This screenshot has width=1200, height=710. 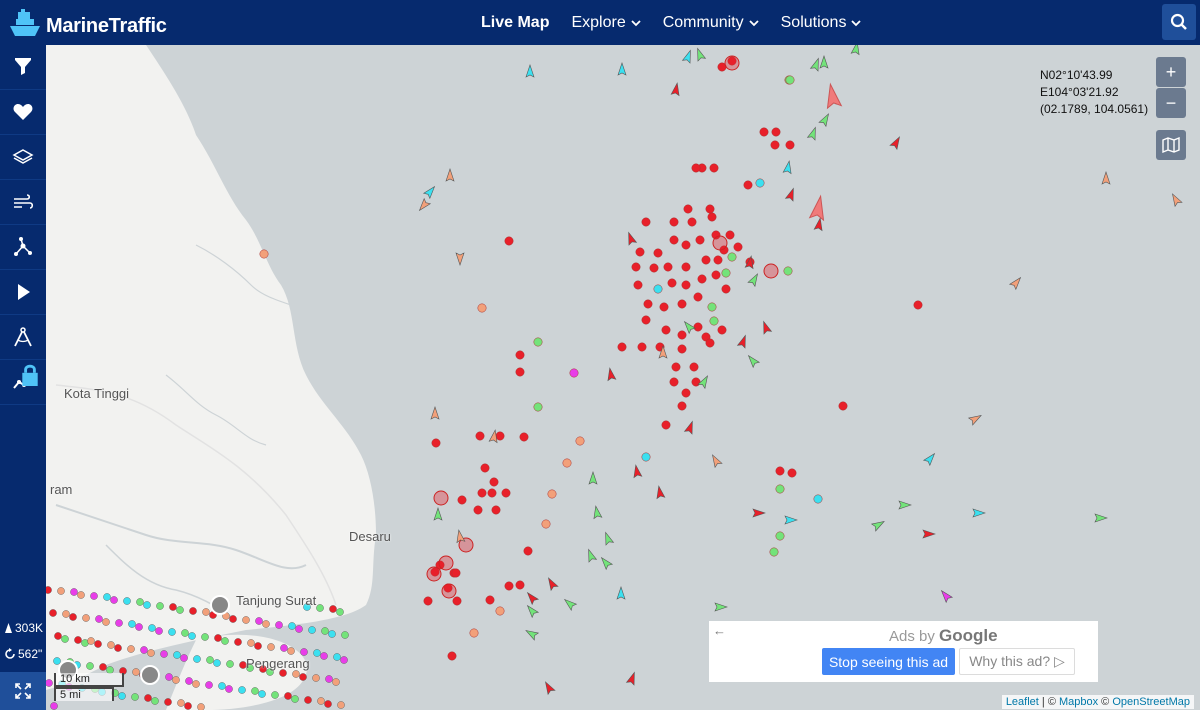 I want to click on leaflet-link: Leaflet, so click(x=1022, y=702).